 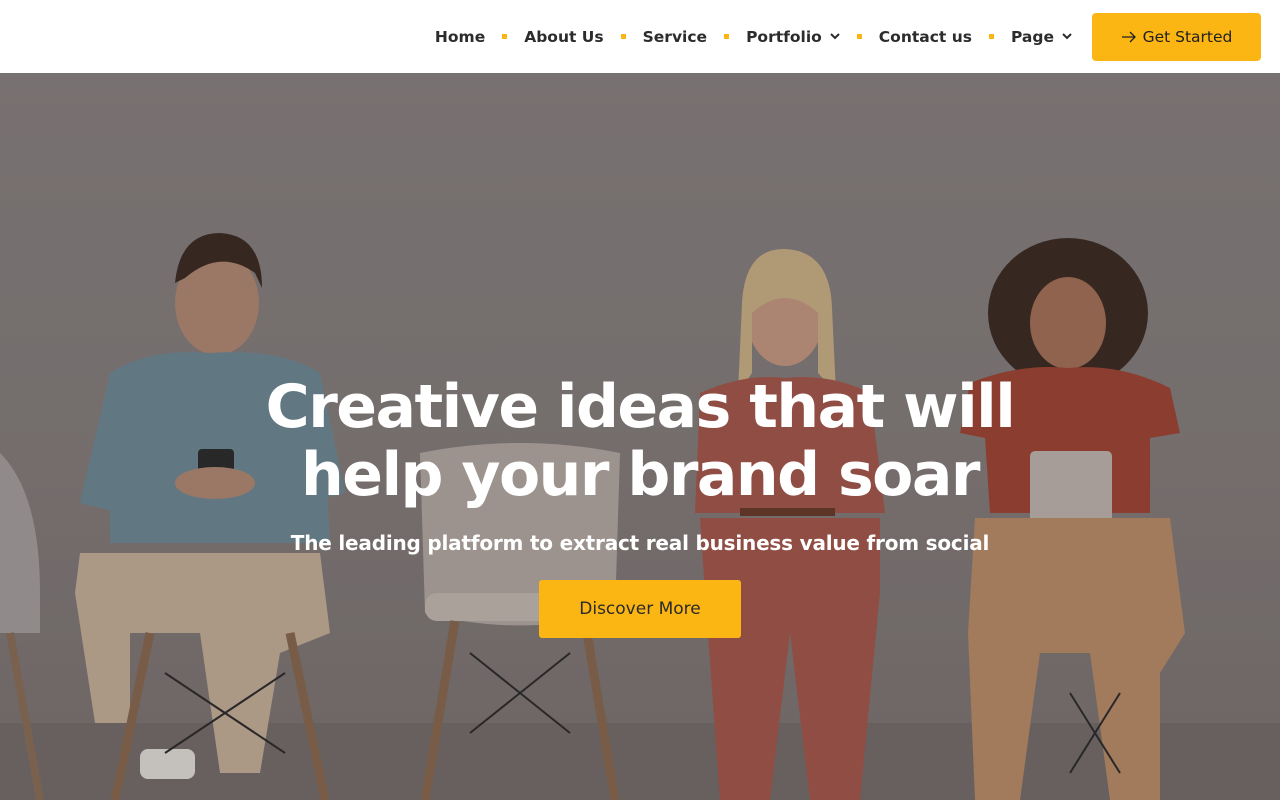 What do you see at coordinates (1032, 36) in the screenshot?
I see `nav-item-label: Page` at bounding box center [1032, 36].